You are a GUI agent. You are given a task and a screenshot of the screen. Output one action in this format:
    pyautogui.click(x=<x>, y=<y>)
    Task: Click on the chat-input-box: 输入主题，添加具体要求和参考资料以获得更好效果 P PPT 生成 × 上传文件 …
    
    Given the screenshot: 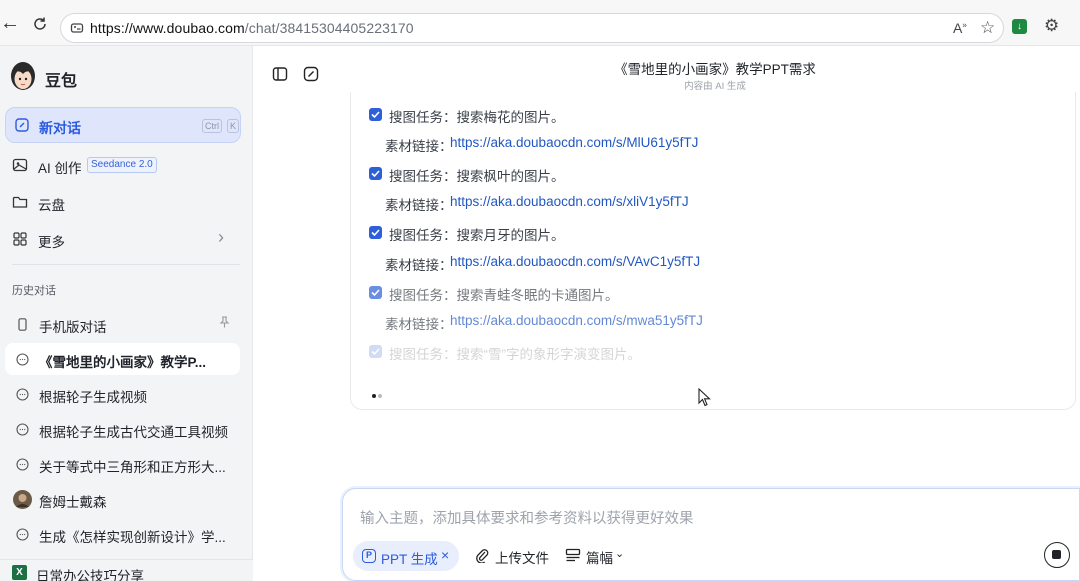 What is the action you would take?
    pyautogui.click(x=711, y=534)
    